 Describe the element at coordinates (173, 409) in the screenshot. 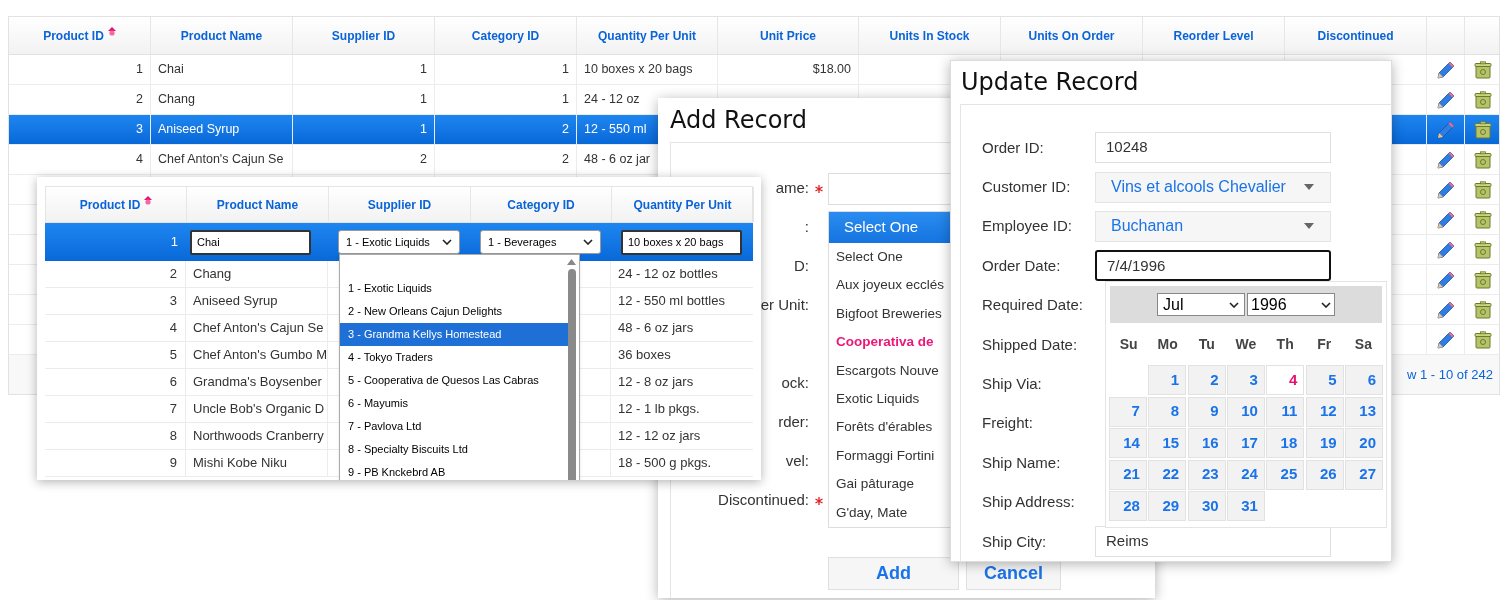

I see `table-cell-text: 7` at that location.